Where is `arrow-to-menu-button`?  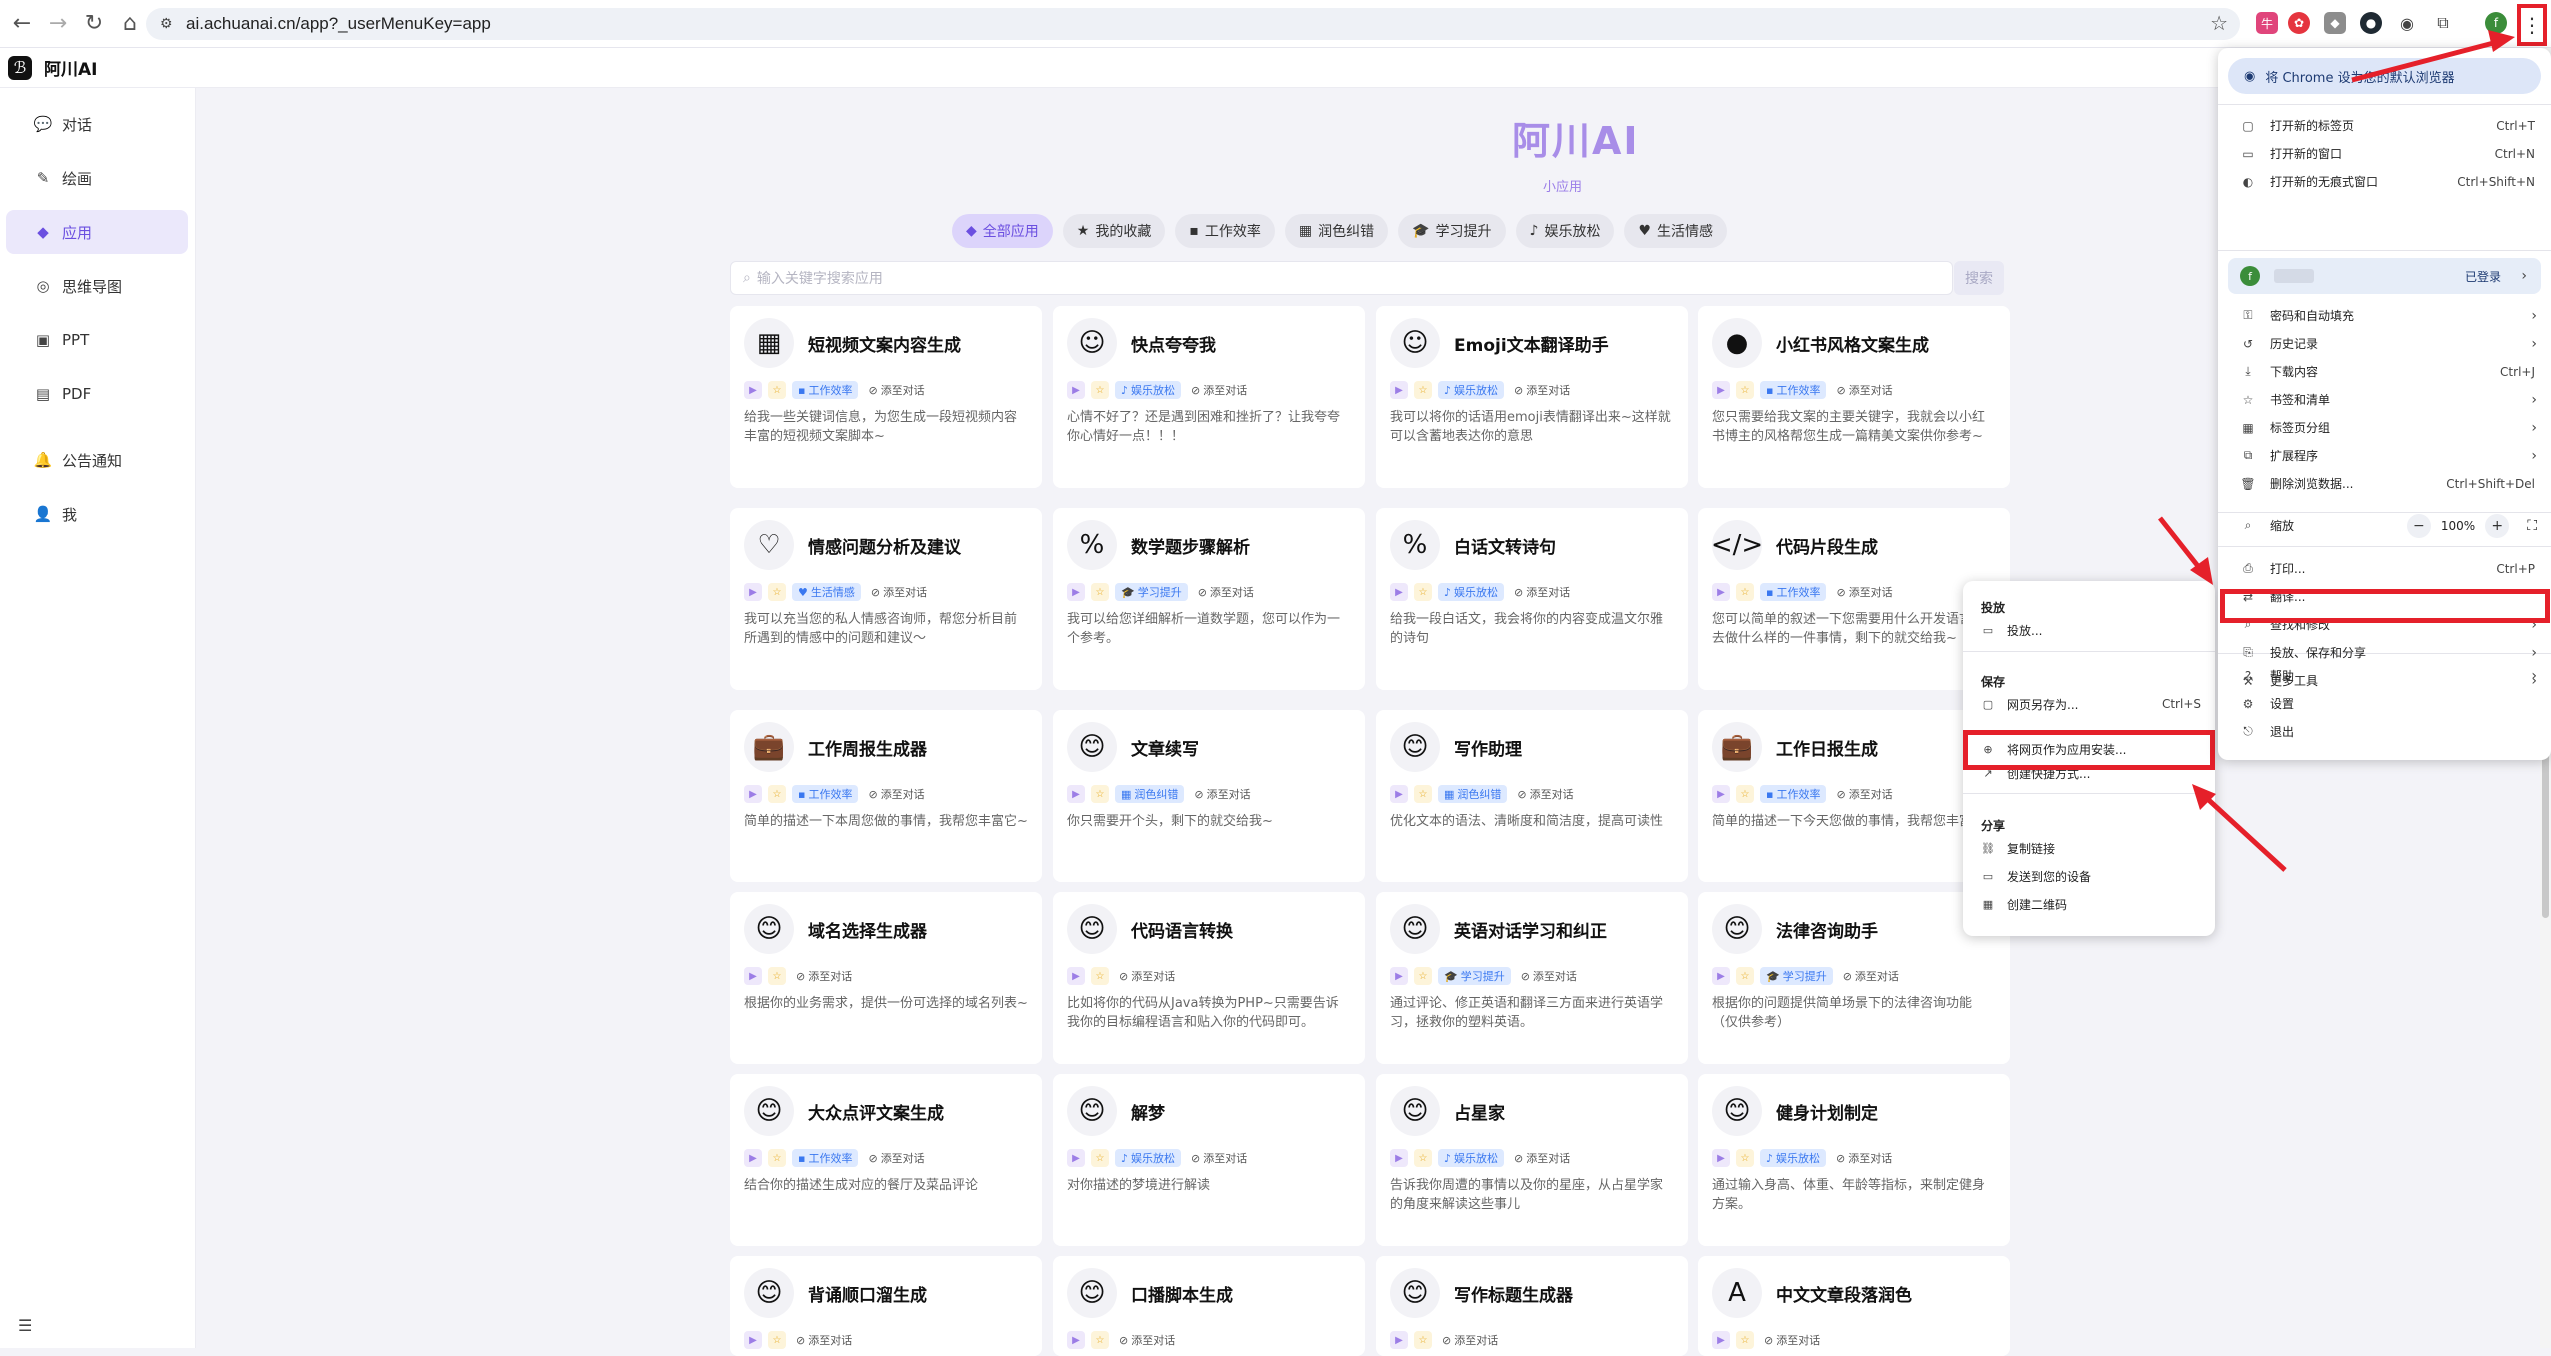
arrow-to-menu-button is located at coordinates (2428, 60).